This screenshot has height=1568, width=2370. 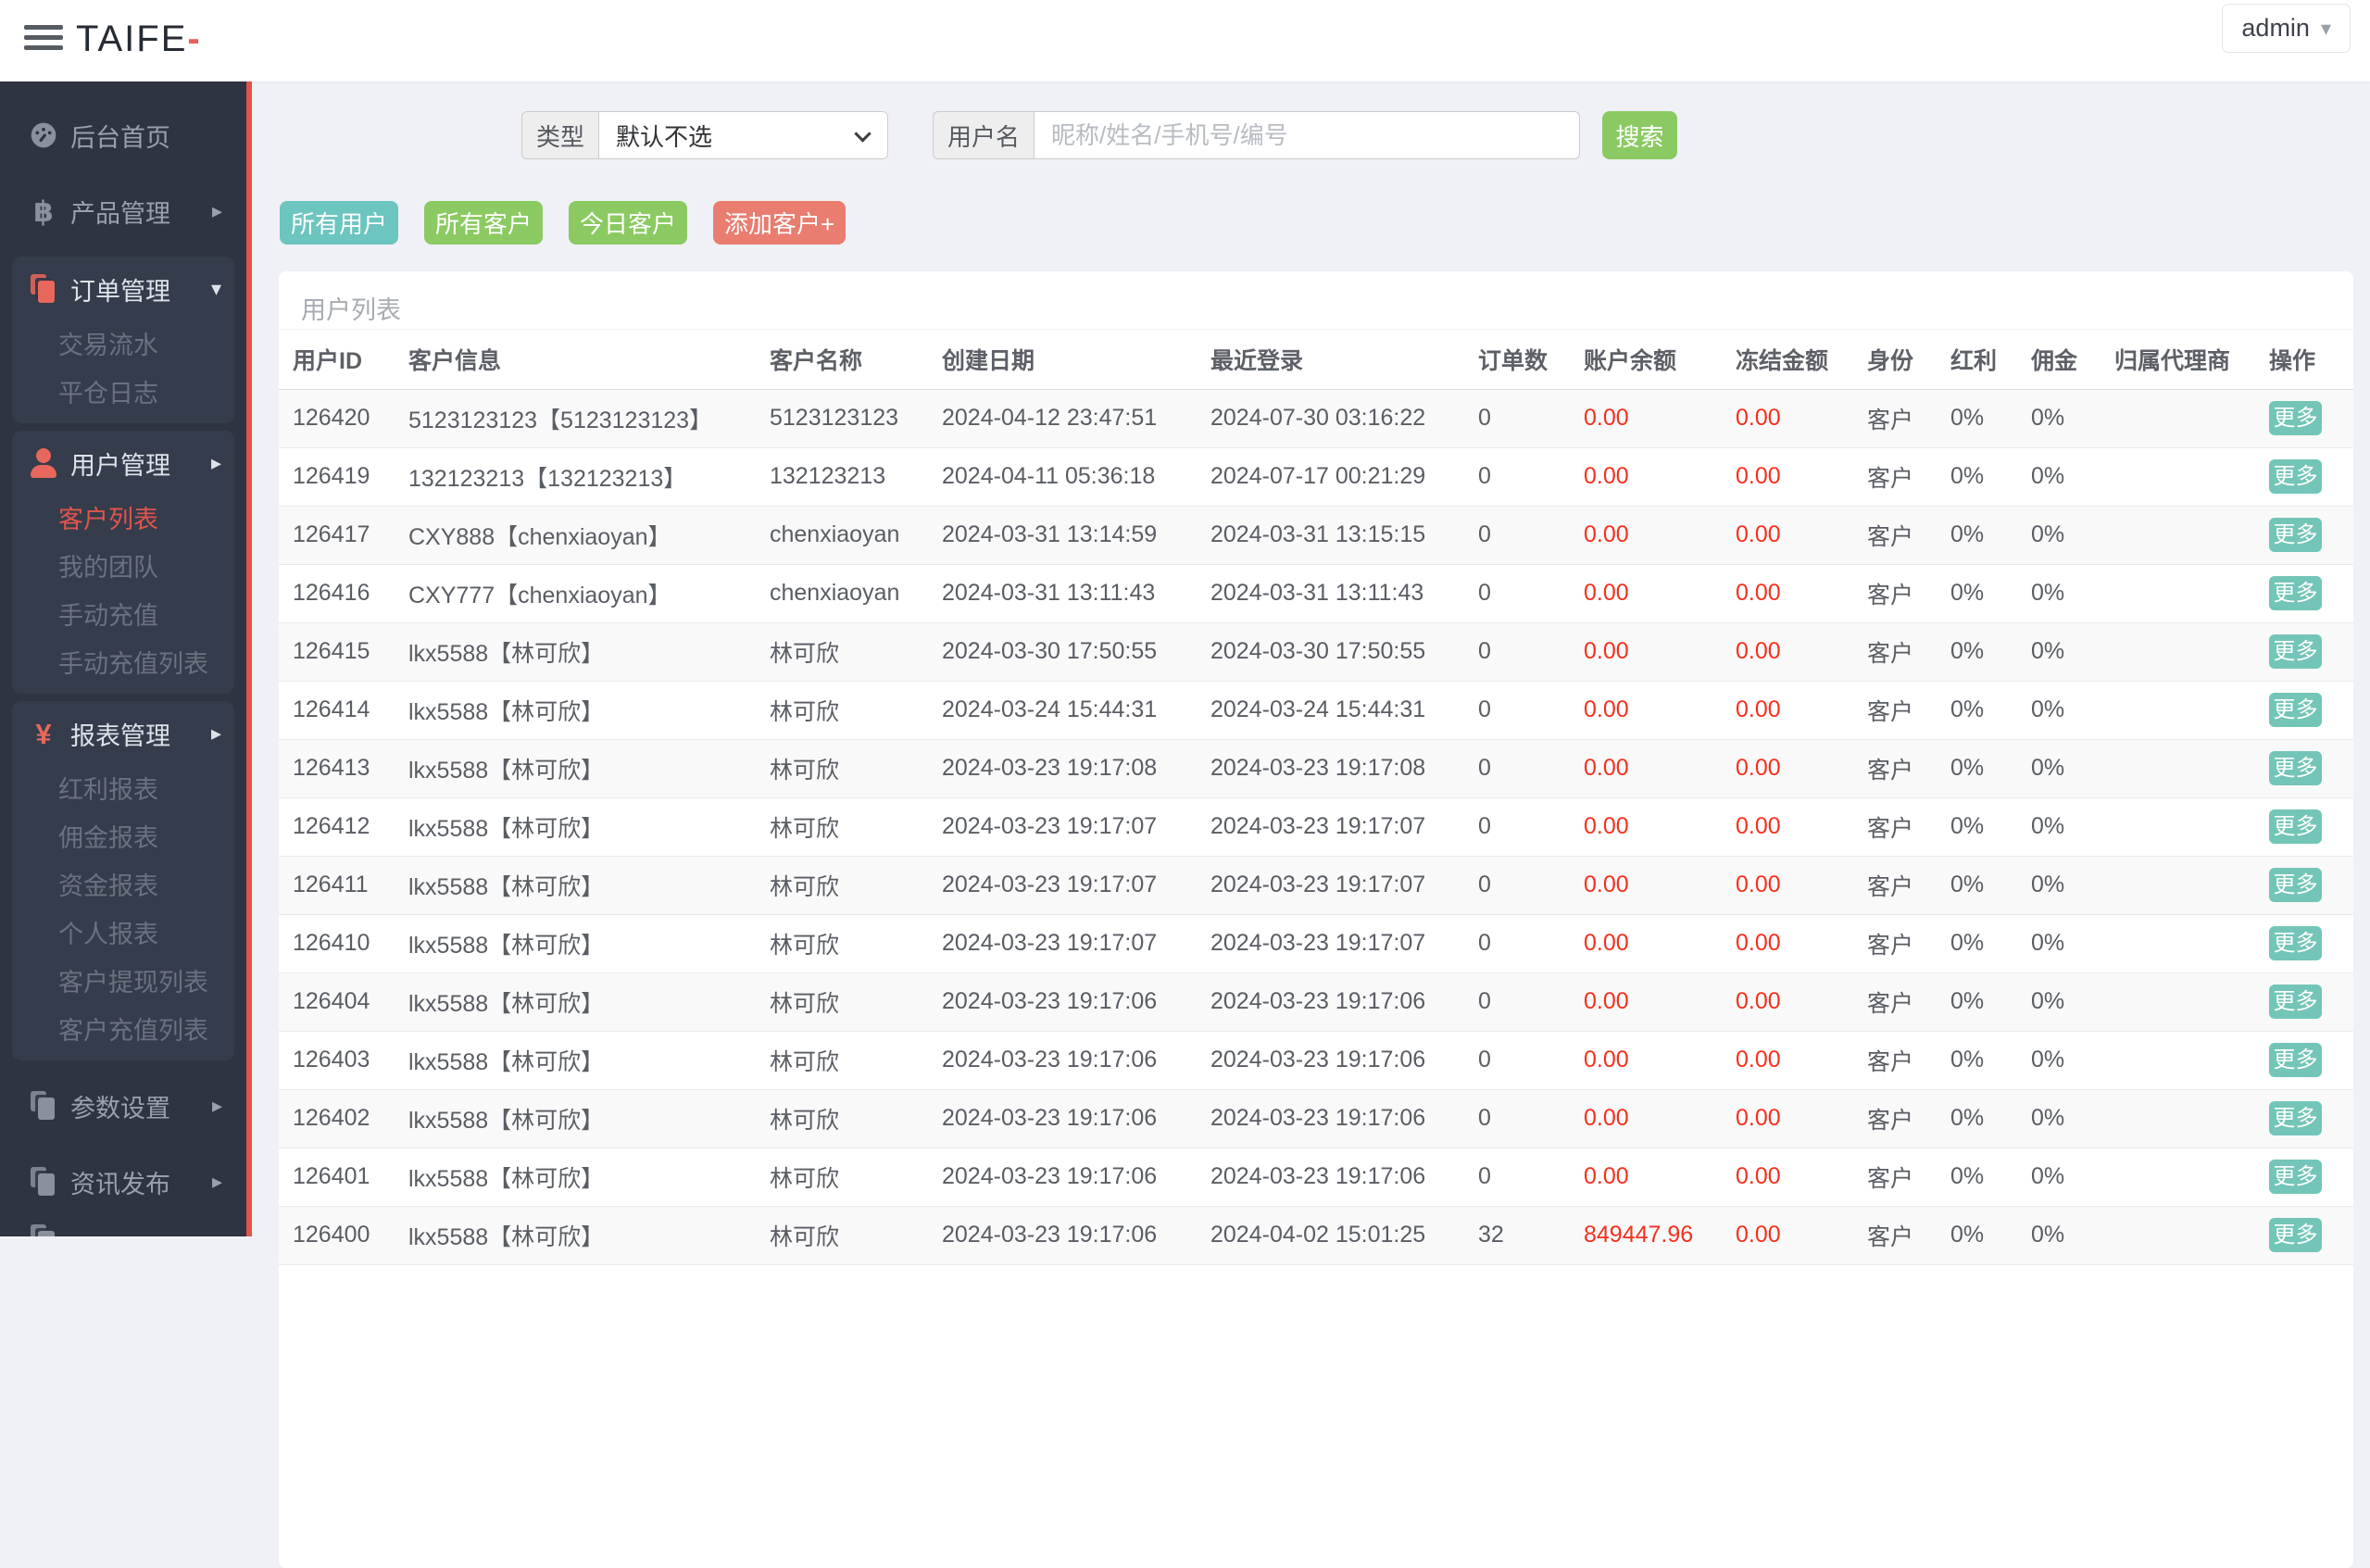 What do you see at coordinates (1908, 1235) in the screenshot?
I see `cell-role: 客户` at bounding box center [1908, 1235].